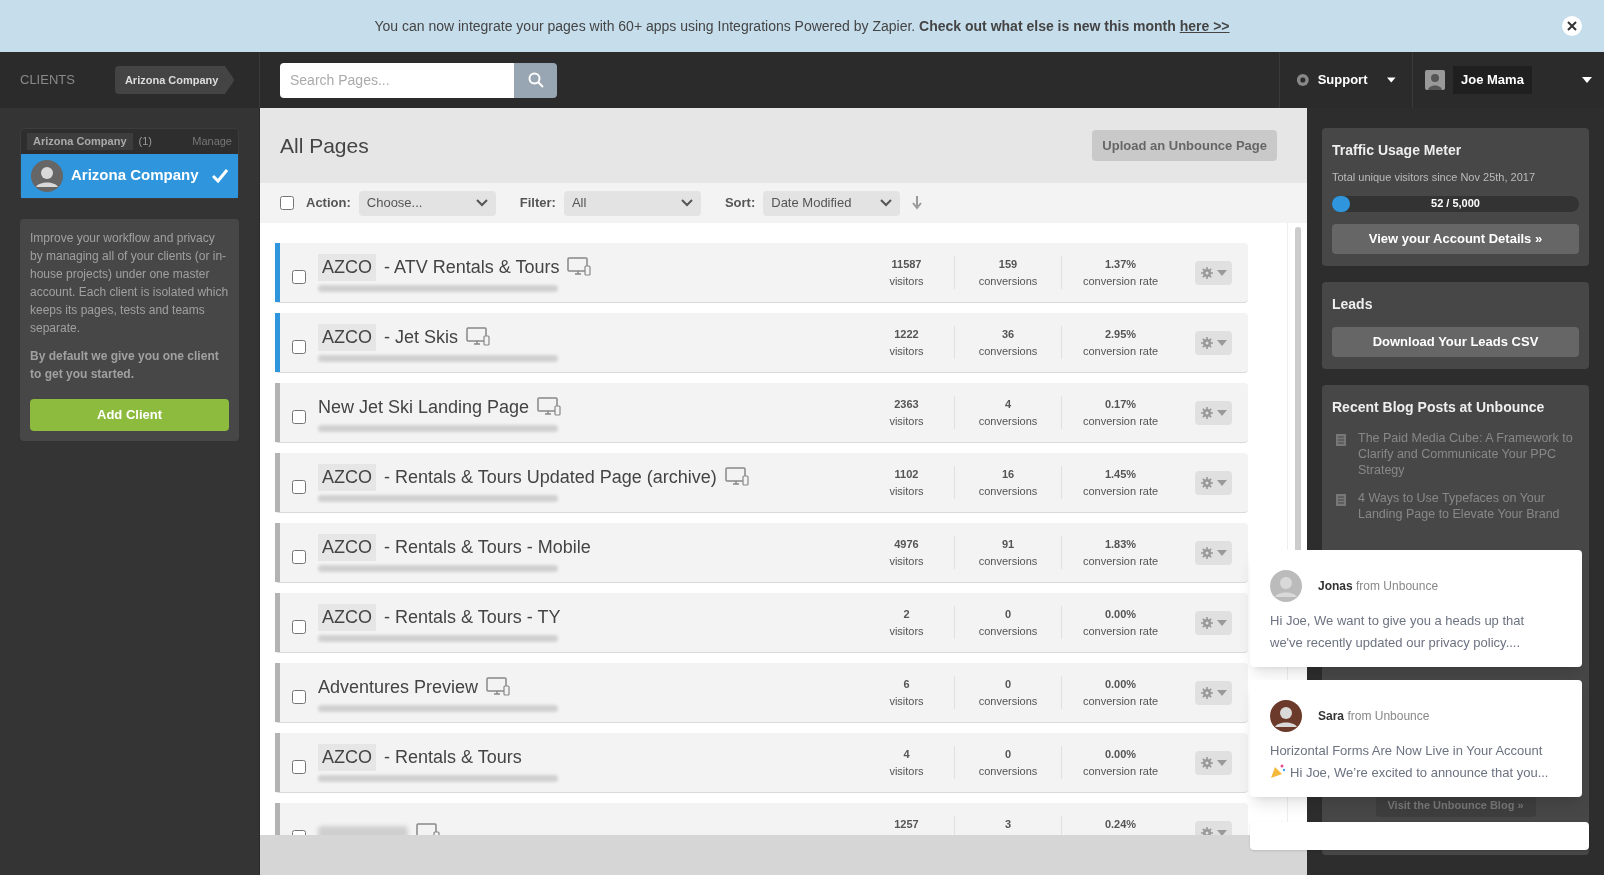 This screenshot has width=1604, height=875. What do you see at coordinates (906, 614) in the screenshot?
I see `stat-value: 2` at bounding box center [906, 614].